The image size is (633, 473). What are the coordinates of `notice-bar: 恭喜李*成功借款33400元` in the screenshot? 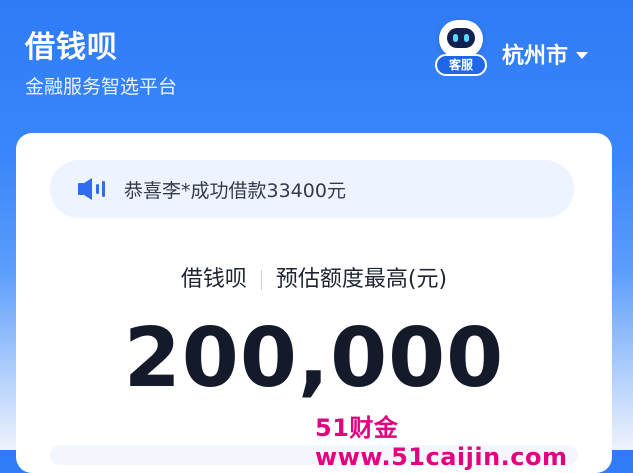 It's located at (312, 189).